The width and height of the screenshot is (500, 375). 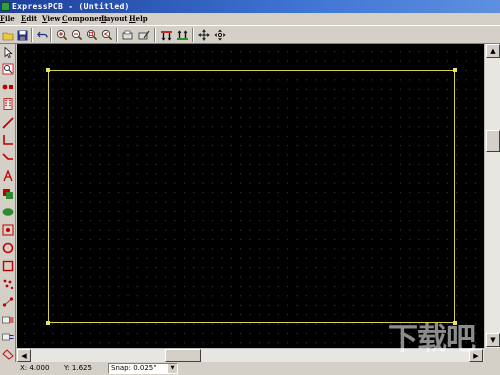 What do you see at coordinates (492, 196) in the screenshot?
I see `vertical-scrollbar: ▲ ▼` at bounding box center [492, 196].